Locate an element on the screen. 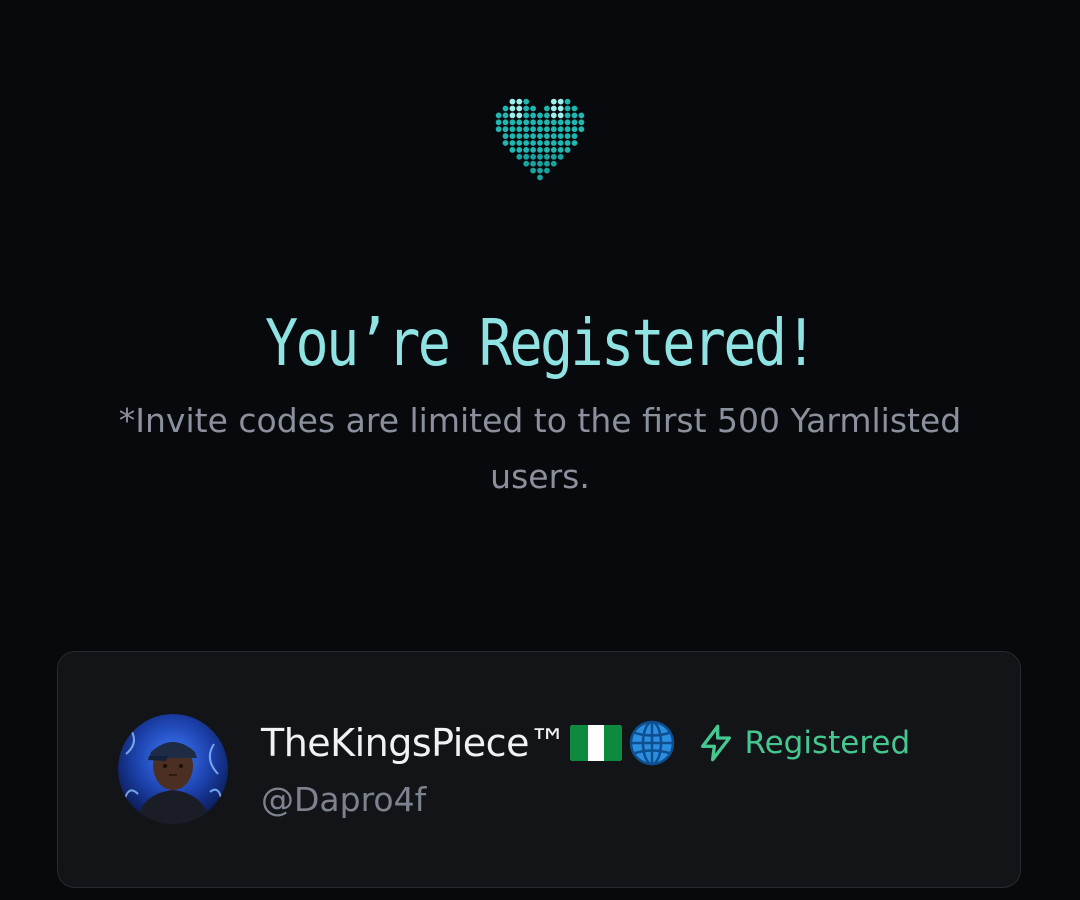 This screenshot has height=900, width=1080. registered-status: Registered is located at coordinates (803, 743).